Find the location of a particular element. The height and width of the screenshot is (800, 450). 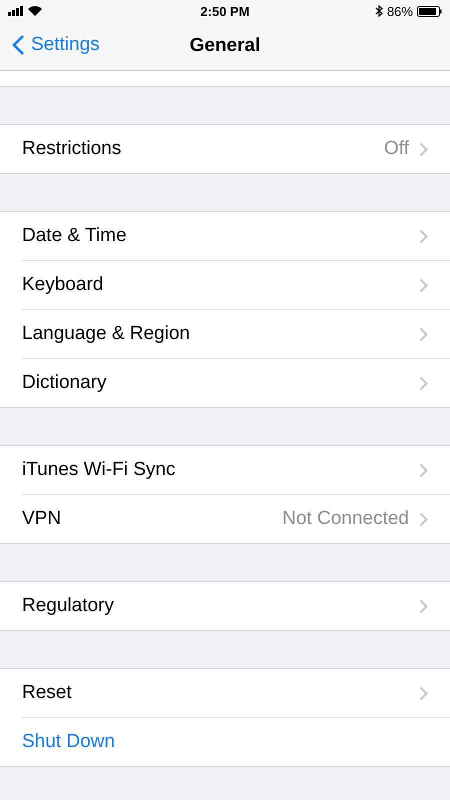

settings-row: VPN Not Connected is located at coordinates (236, 518).